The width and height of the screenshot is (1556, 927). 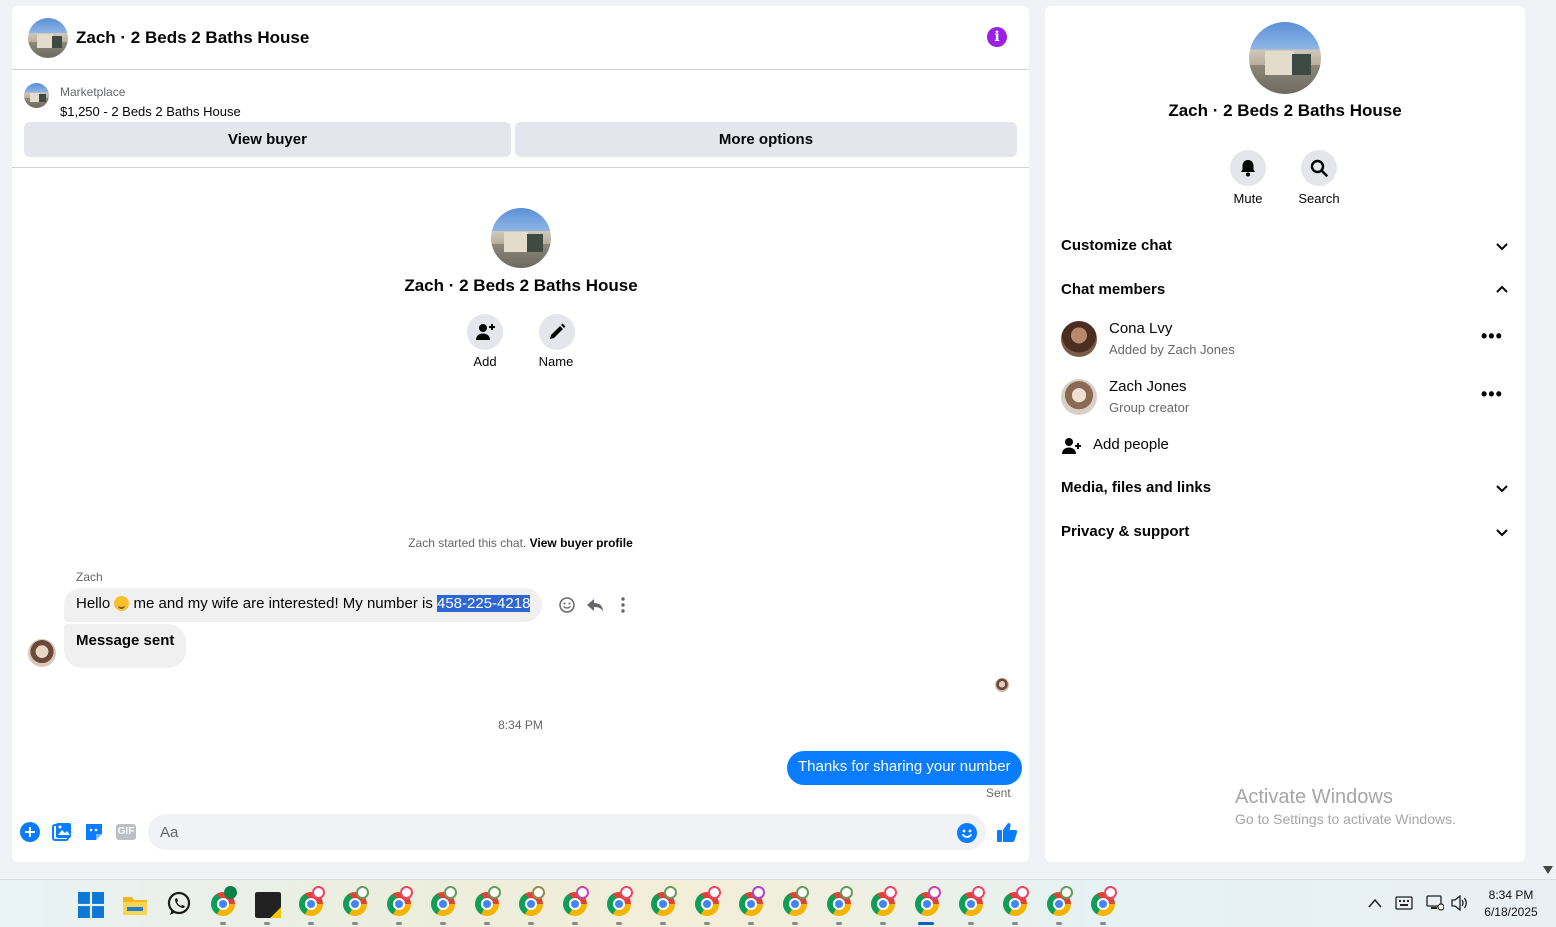 What do you see at coordinates (179, 904) in the screenshot?
I see `whatsapp-icon` at bounding box center [179, 904].